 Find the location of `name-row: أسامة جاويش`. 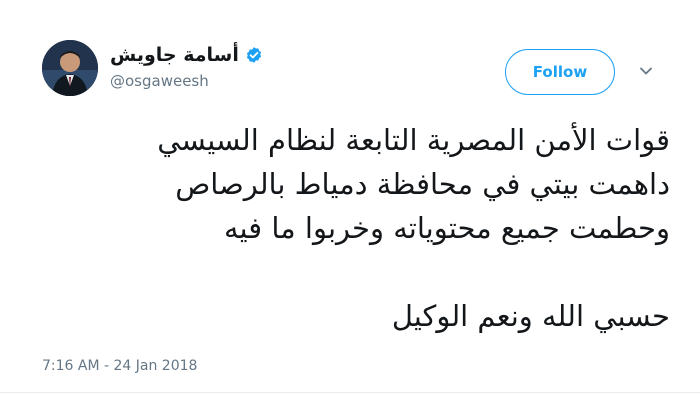

name-row: أسامة جاويش is located at coordinates (220, 55).